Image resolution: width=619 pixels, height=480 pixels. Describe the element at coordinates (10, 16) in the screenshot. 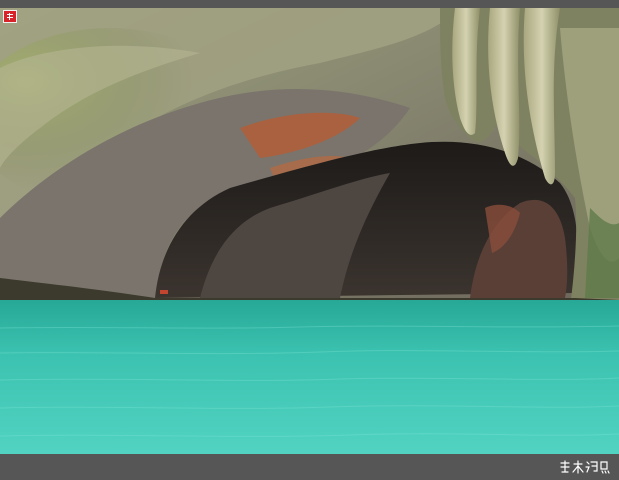

I see `artist-seal` at that location.